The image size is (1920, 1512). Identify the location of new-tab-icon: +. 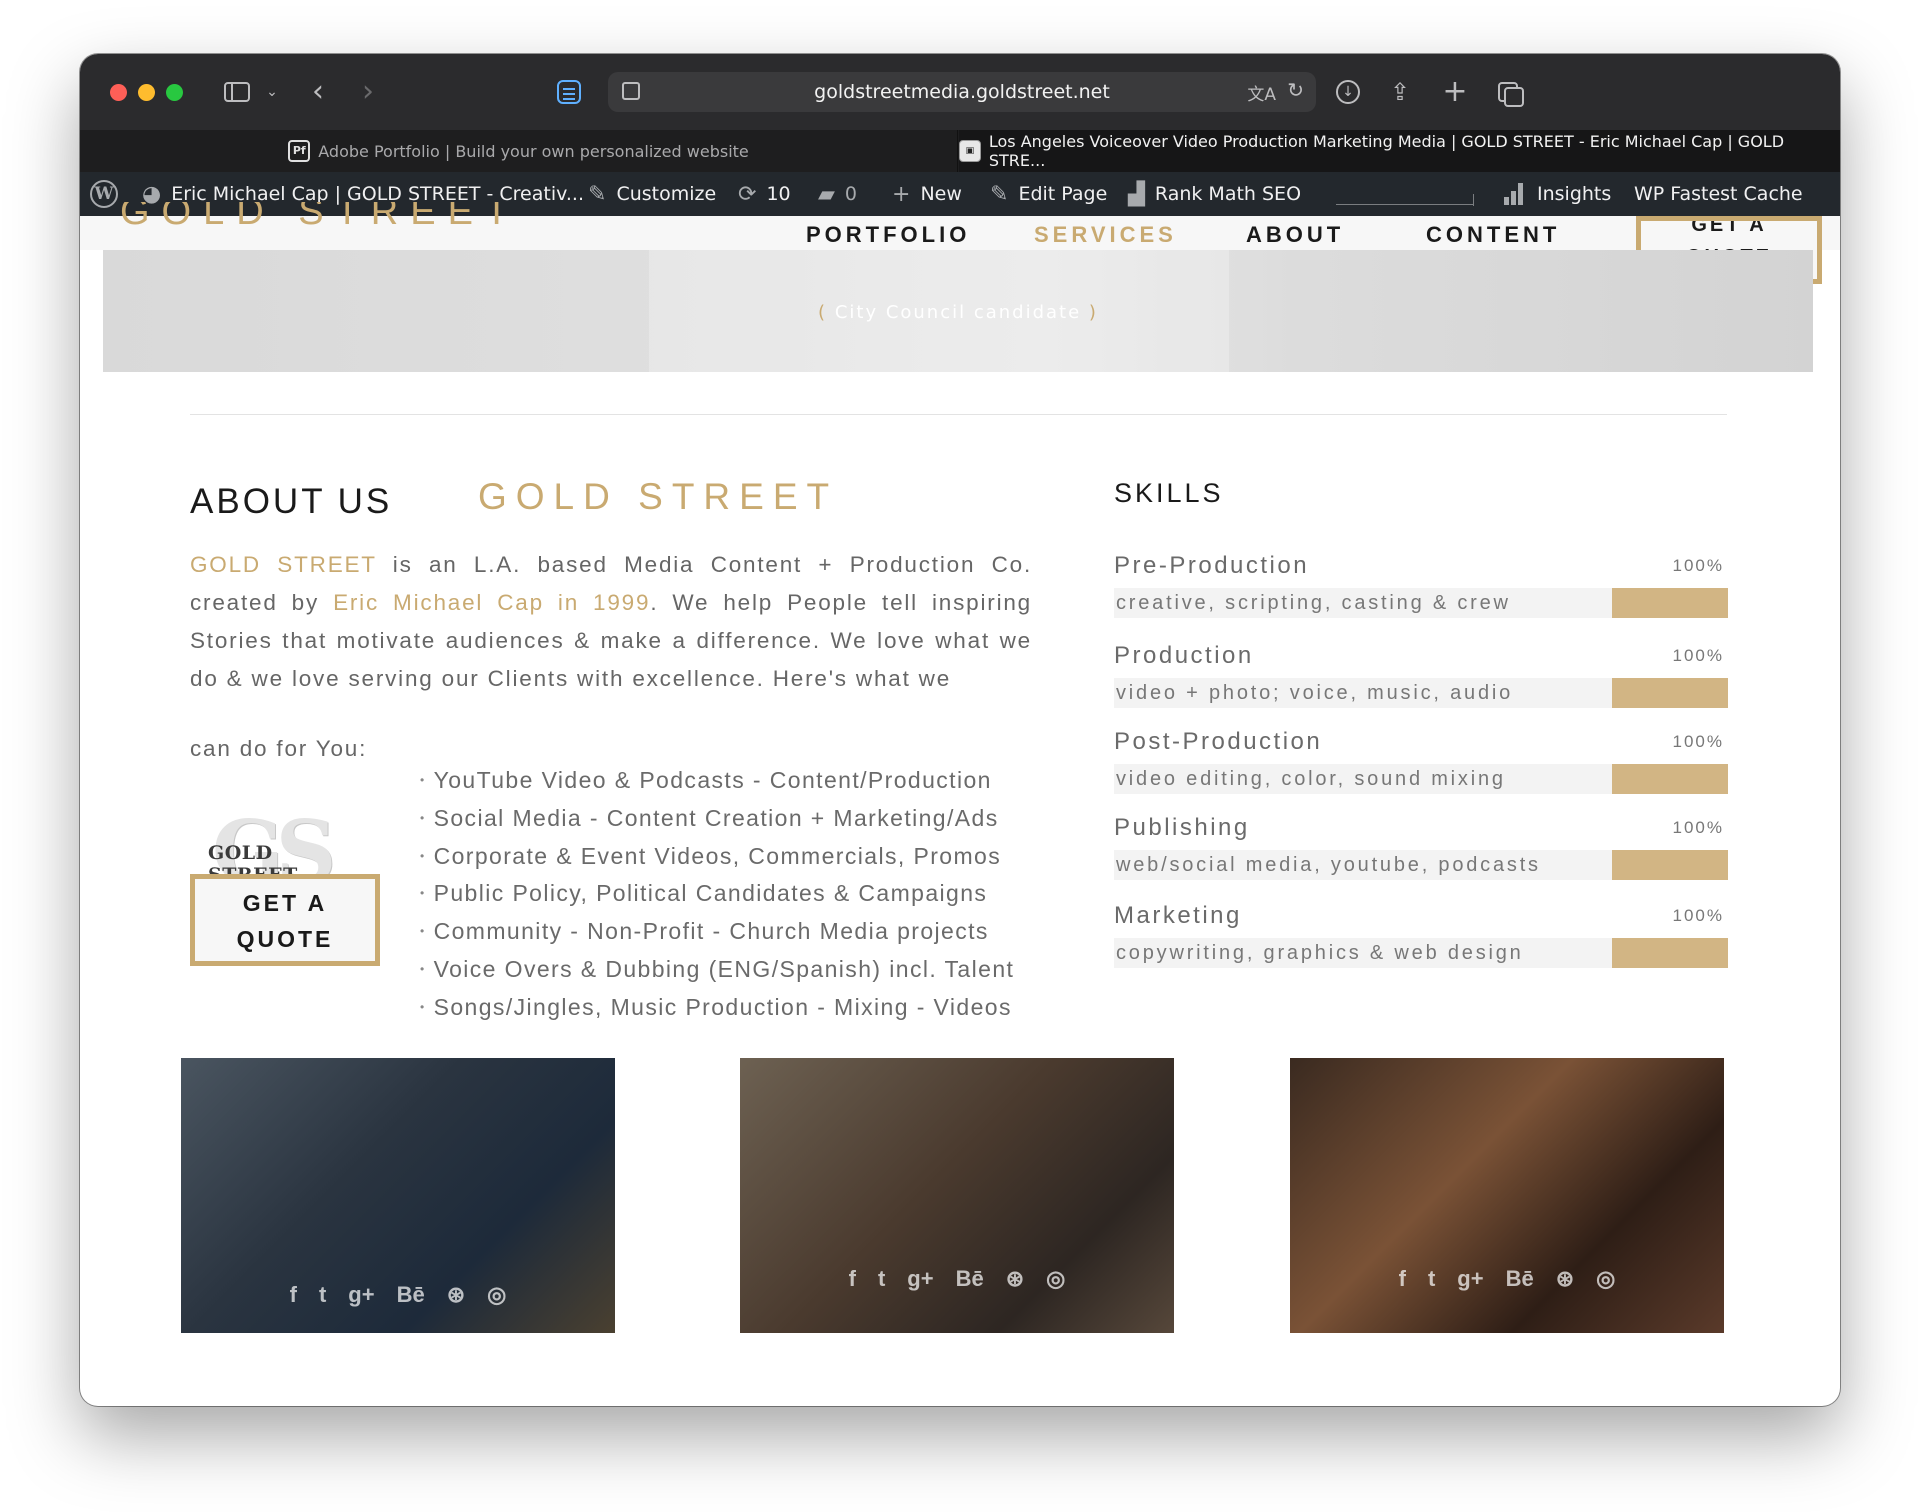
(1455, 92).